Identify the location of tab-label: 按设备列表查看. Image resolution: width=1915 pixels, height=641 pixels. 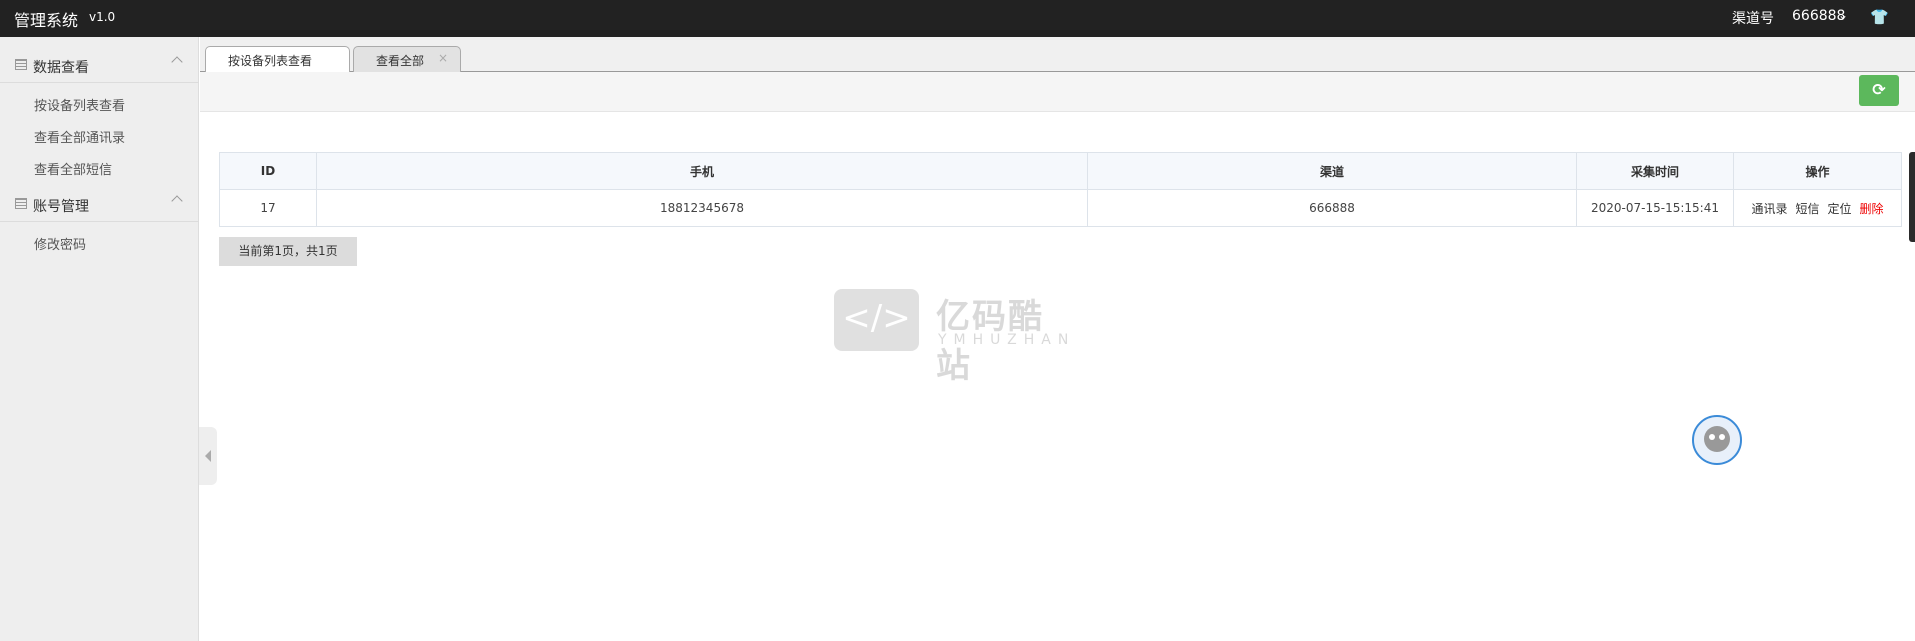
(270, 61).